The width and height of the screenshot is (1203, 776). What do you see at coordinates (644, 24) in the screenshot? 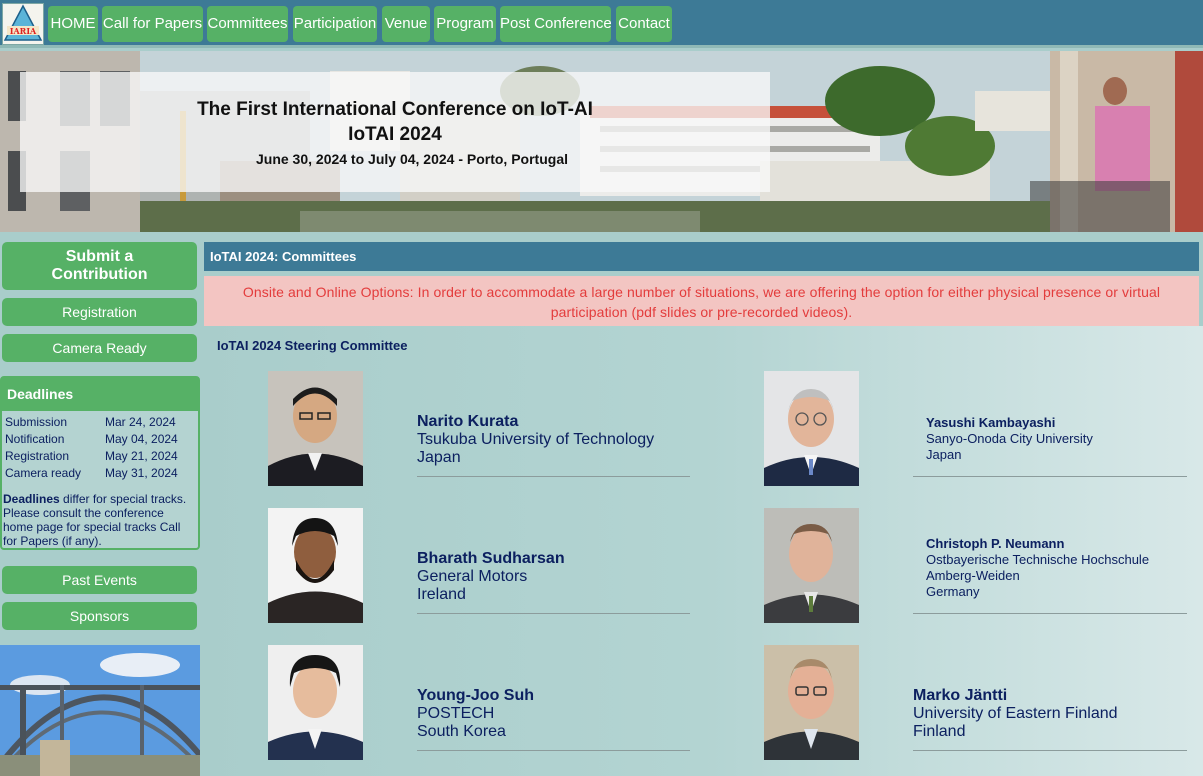
I see `nav-contact: Contact` at bounding box center [644, 24].